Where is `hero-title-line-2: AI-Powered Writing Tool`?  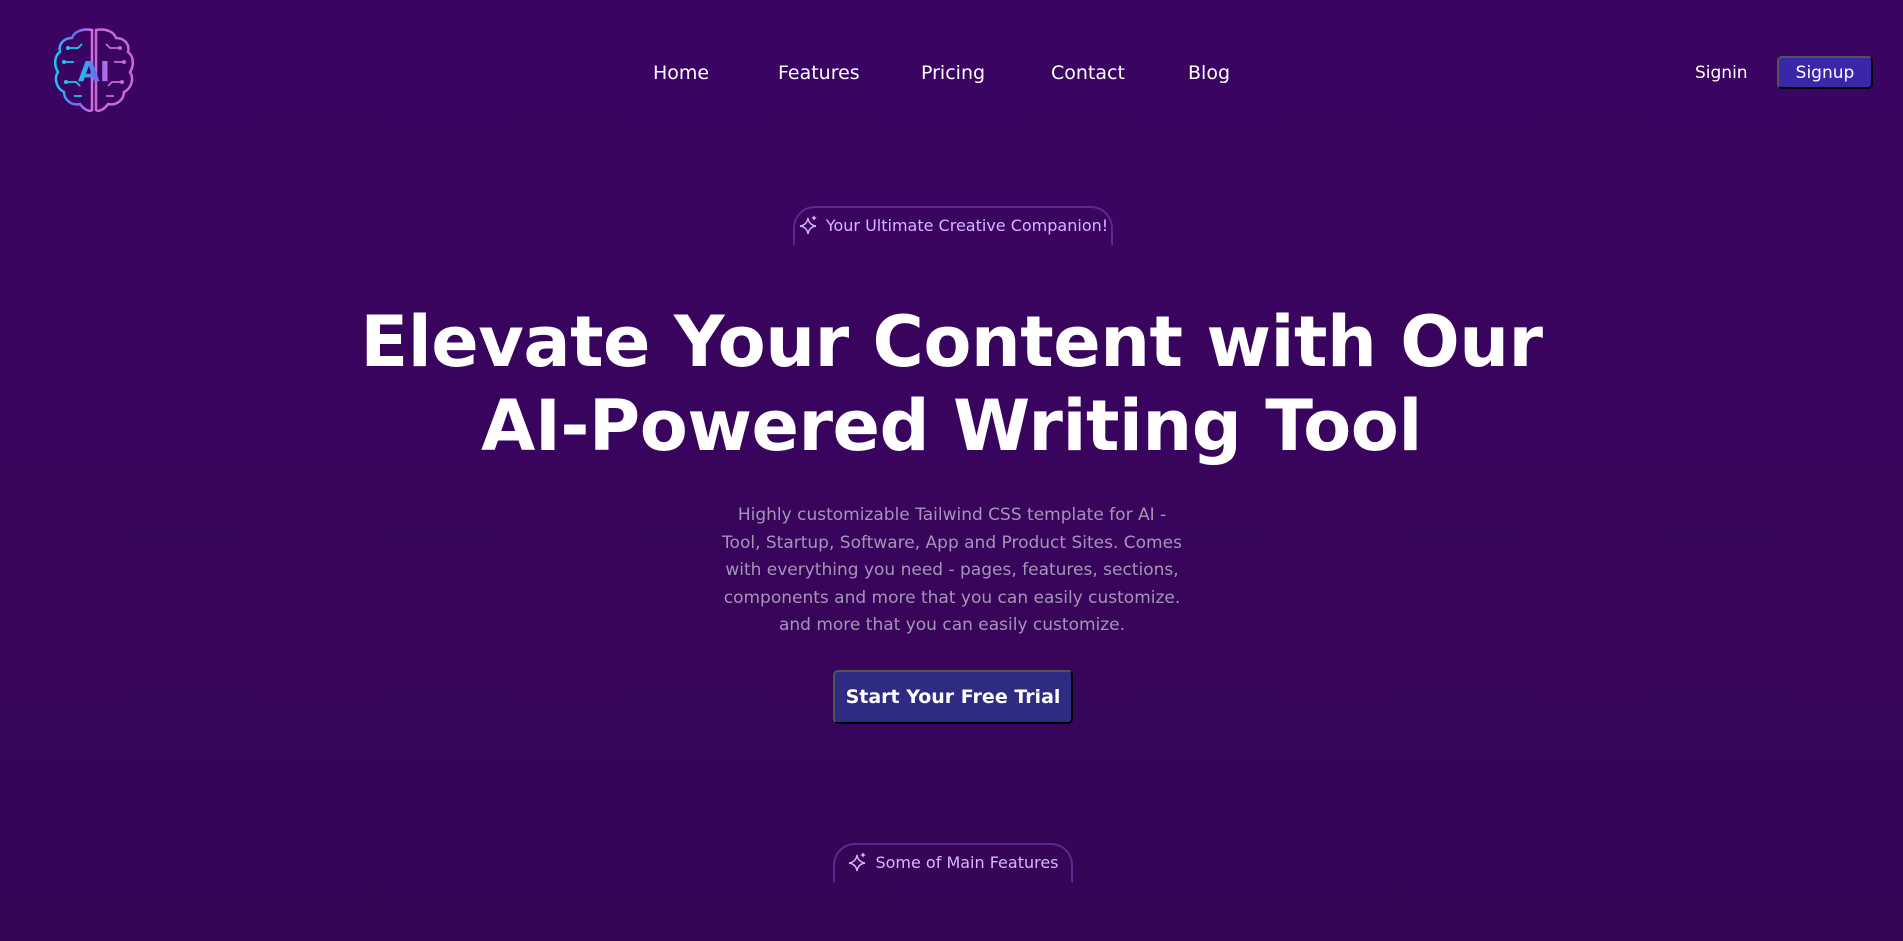 hero-title-line-2: AI-Powered Writing Tool is located at coordinates (951, 426).